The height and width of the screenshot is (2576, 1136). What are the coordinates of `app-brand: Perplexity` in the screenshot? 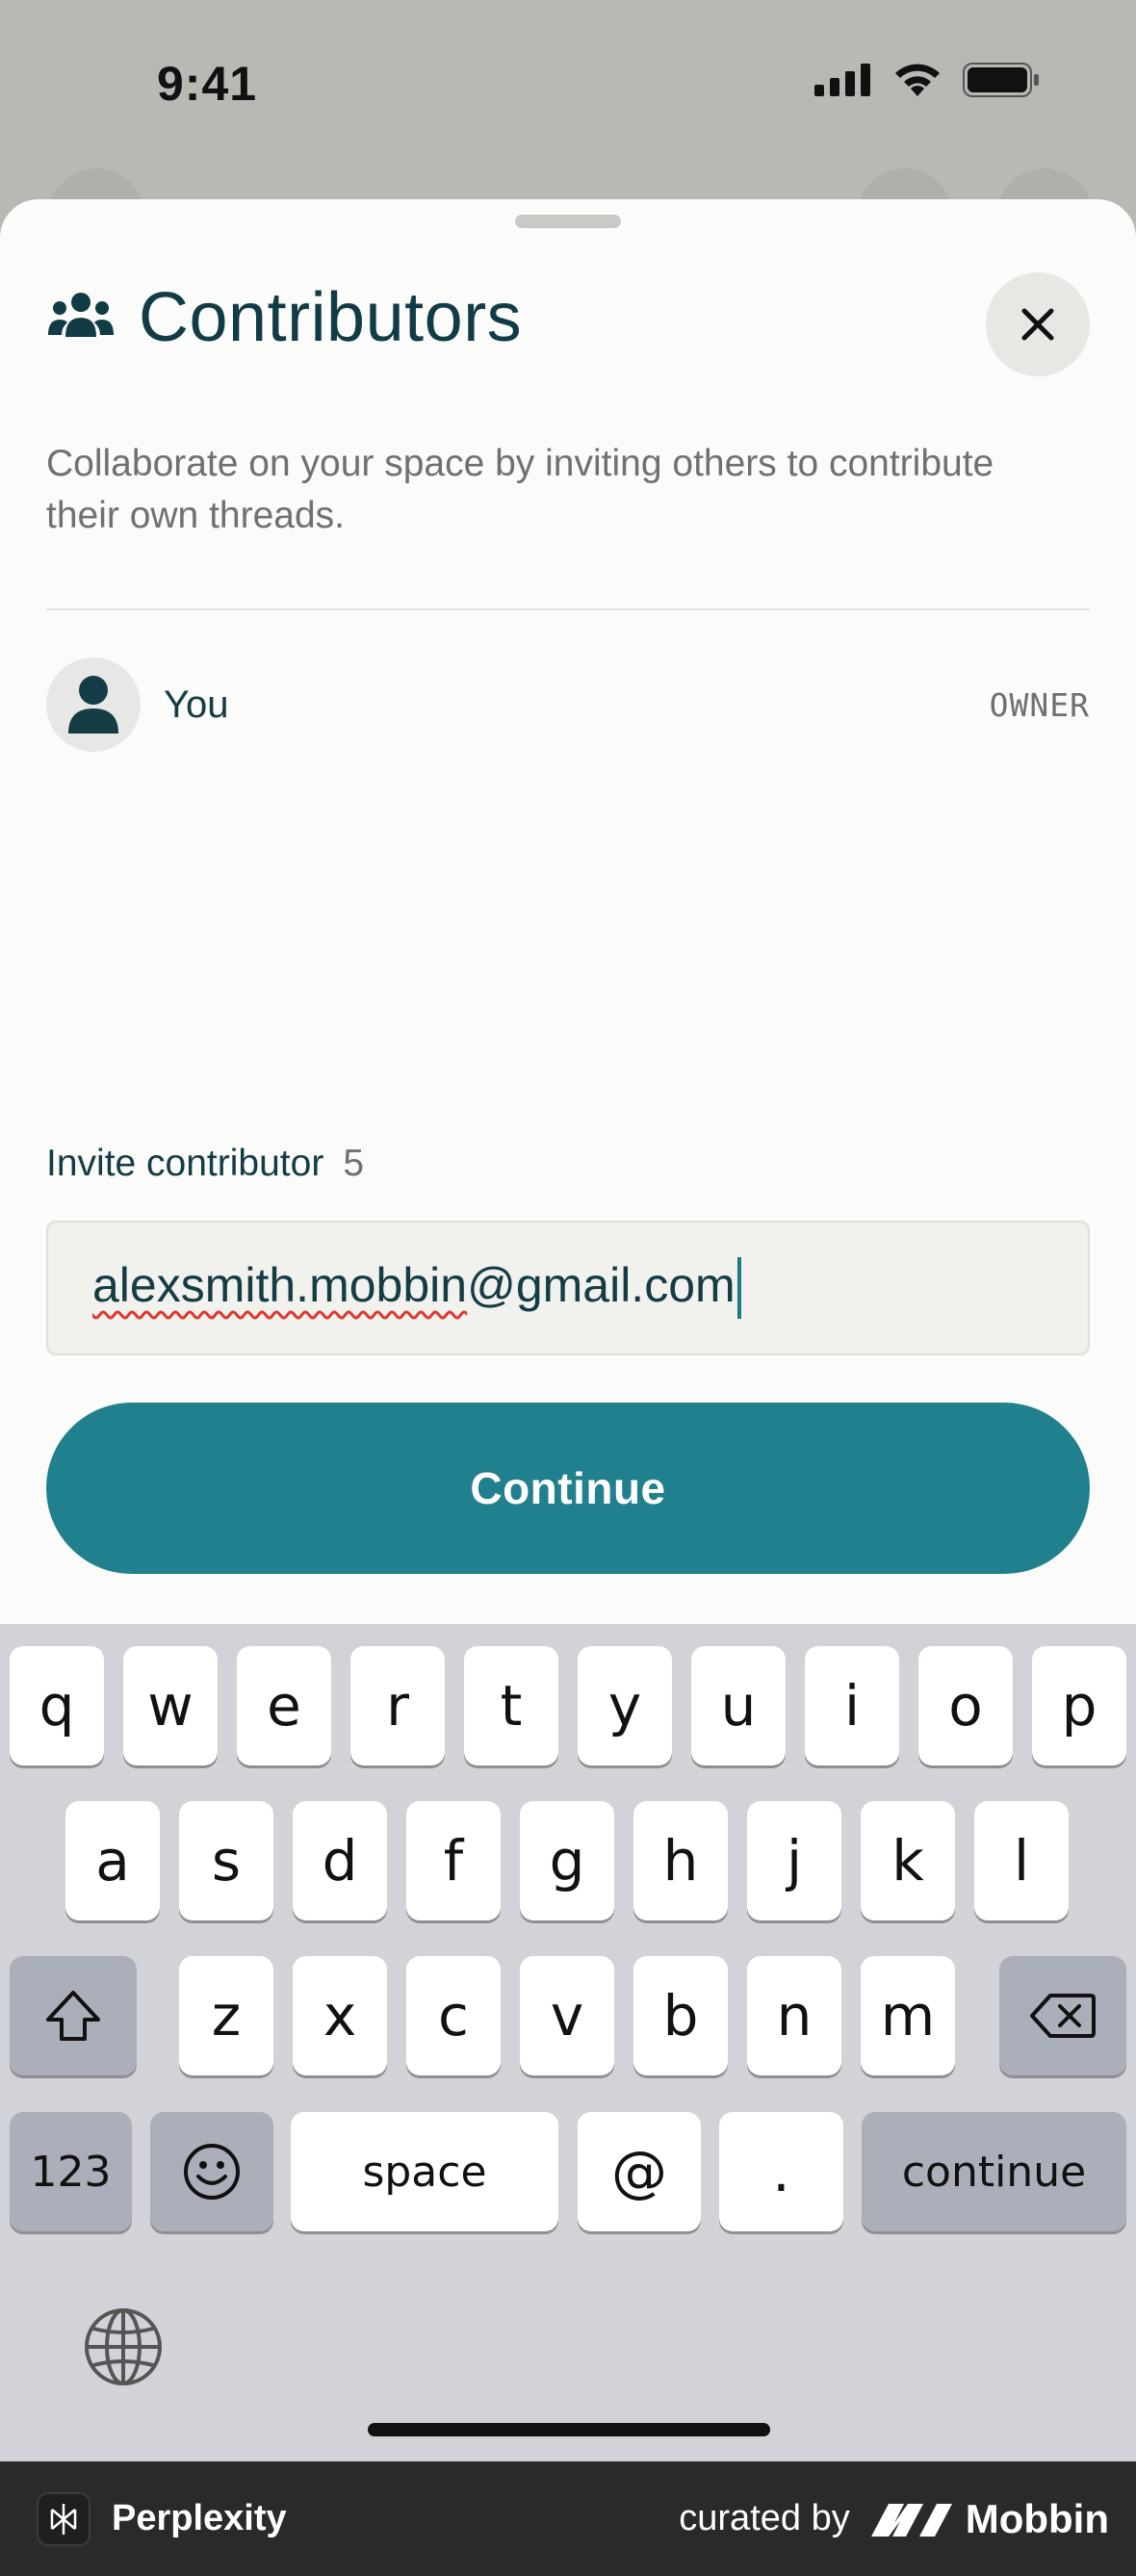 It's located at (162, 2519).